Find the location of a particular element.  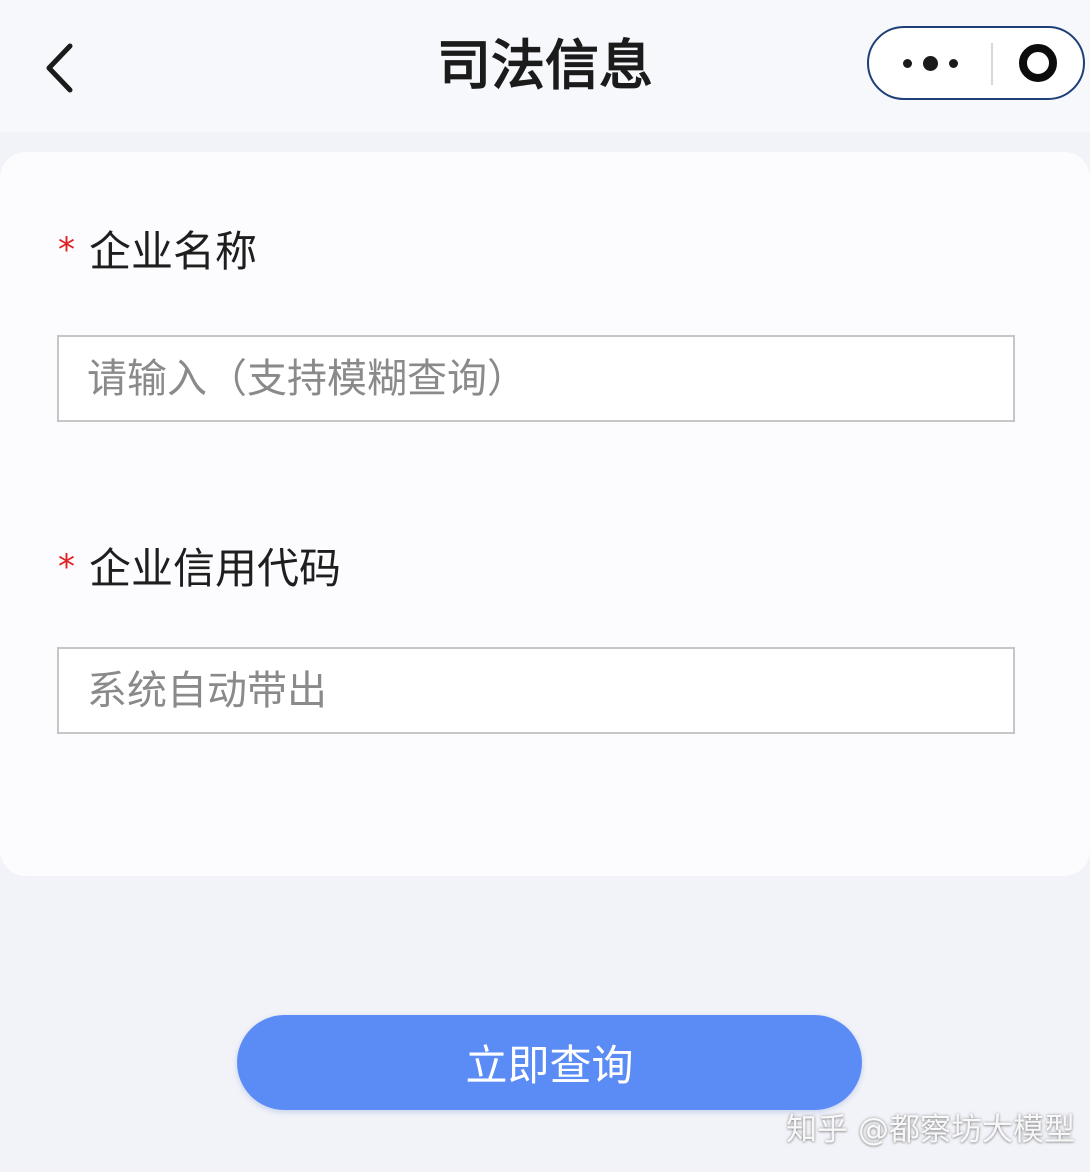

credit-code-label-text: 企业信用代码 is located at coordinates (215, 568).